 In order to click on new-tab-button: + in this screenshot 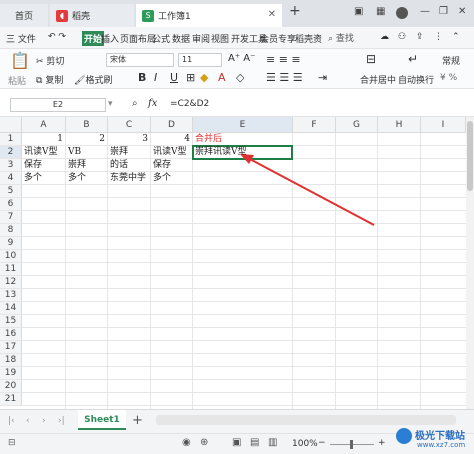, I will do `click(295, 11)`.